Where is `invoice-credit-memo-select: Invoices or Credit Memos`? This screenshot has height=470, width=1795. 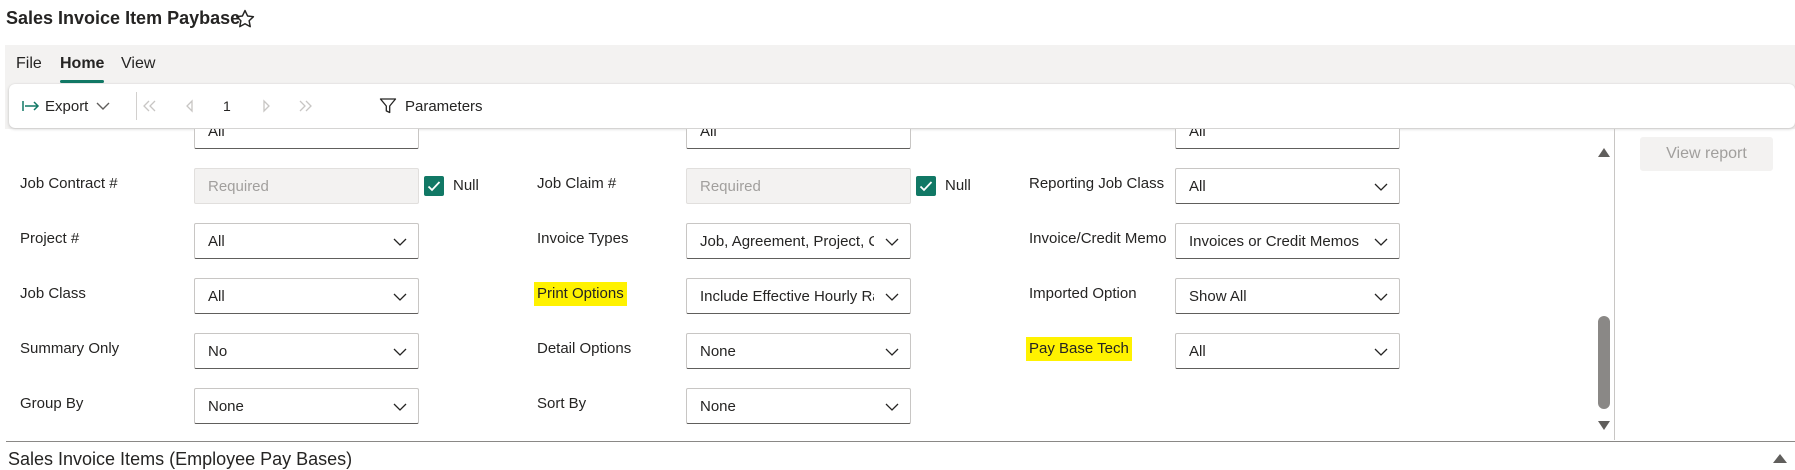
invoice-credit-memo-select: Invoices or Credit Memos is located at coordinates (1287, 241).